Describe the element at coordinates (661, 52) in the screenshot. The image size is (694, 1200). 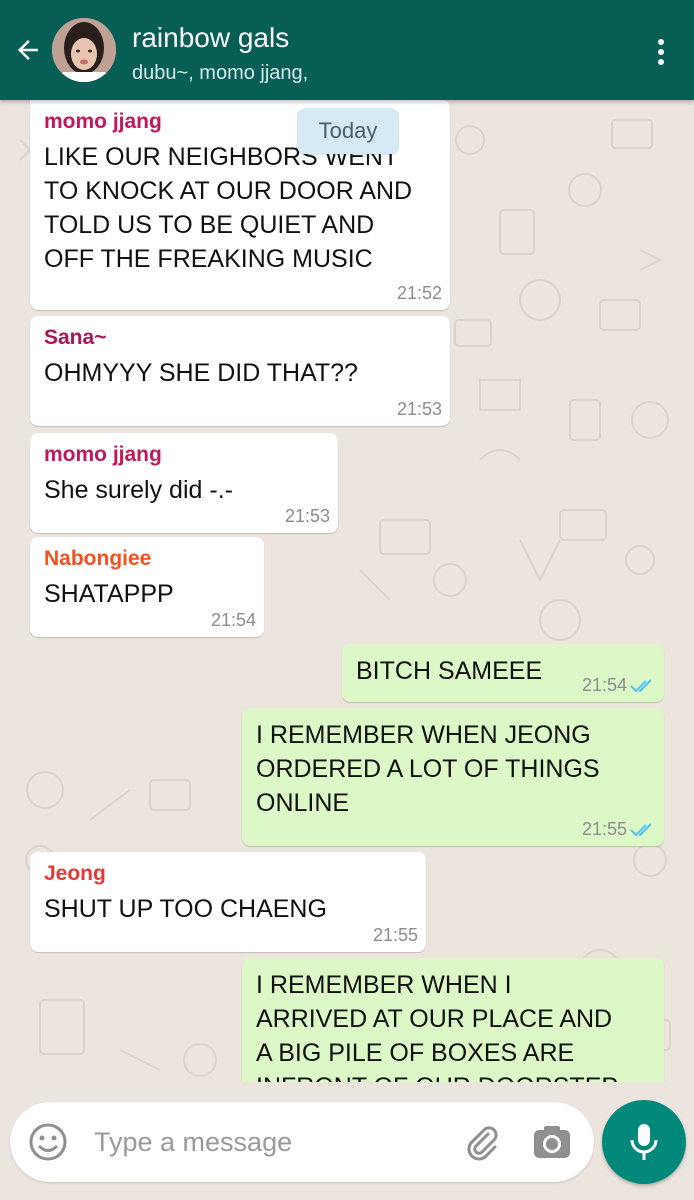
I see `more-vert-icon` at that location.